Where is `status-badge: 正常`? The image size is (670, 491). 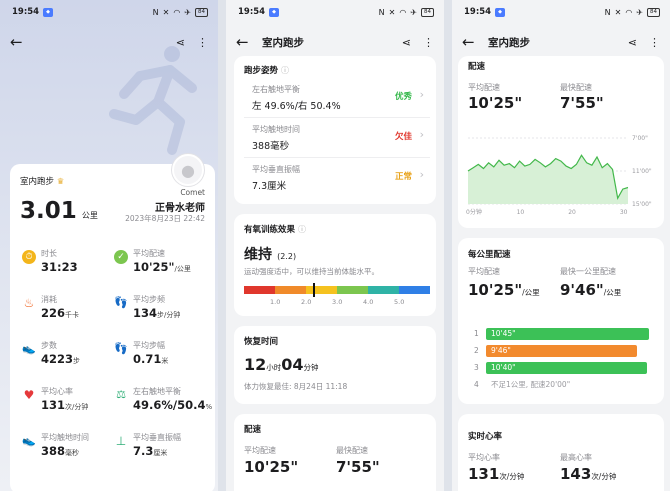
status-badge: 正常 is located at coordinates (403, 177).